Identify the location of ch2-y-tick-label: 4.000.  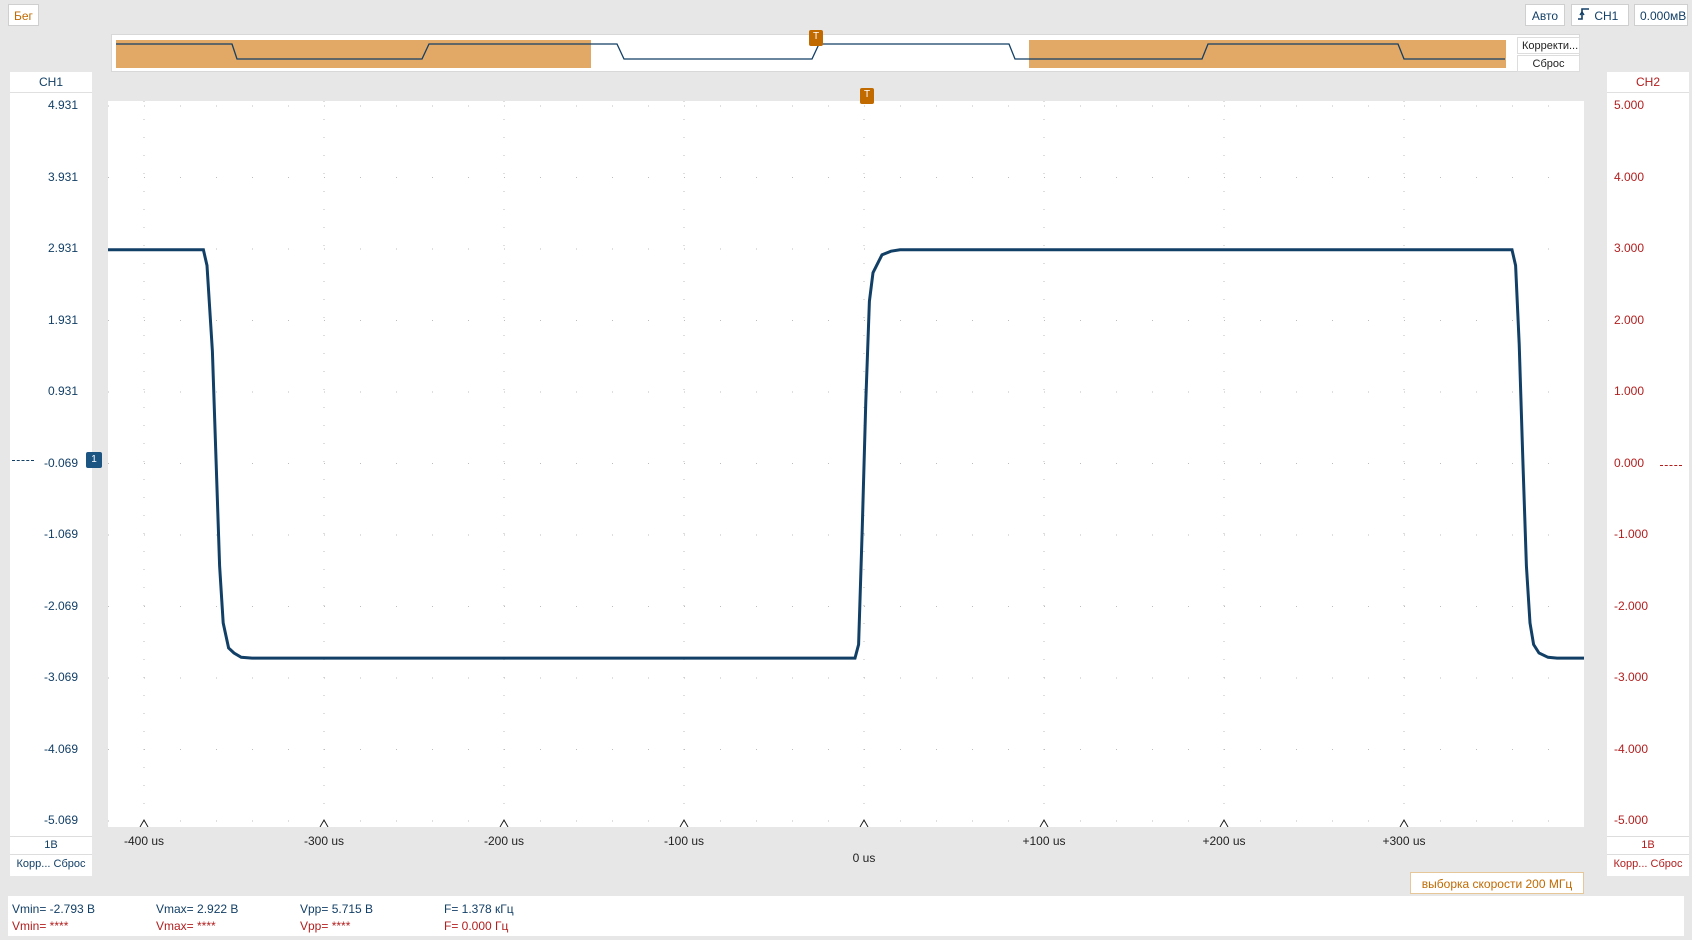
(1629, 176).